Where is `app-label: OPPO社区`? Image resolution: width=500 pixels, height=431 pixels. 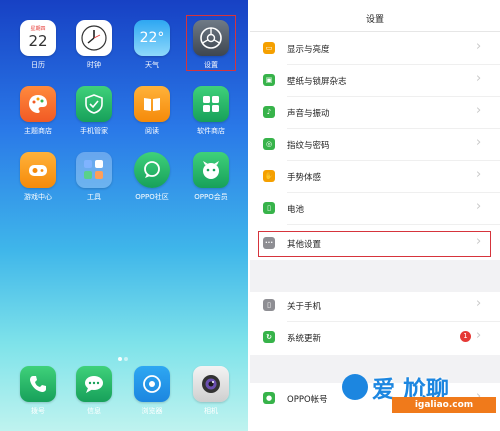
app-label: OPPO社区 is located at coordinates (152, 197).